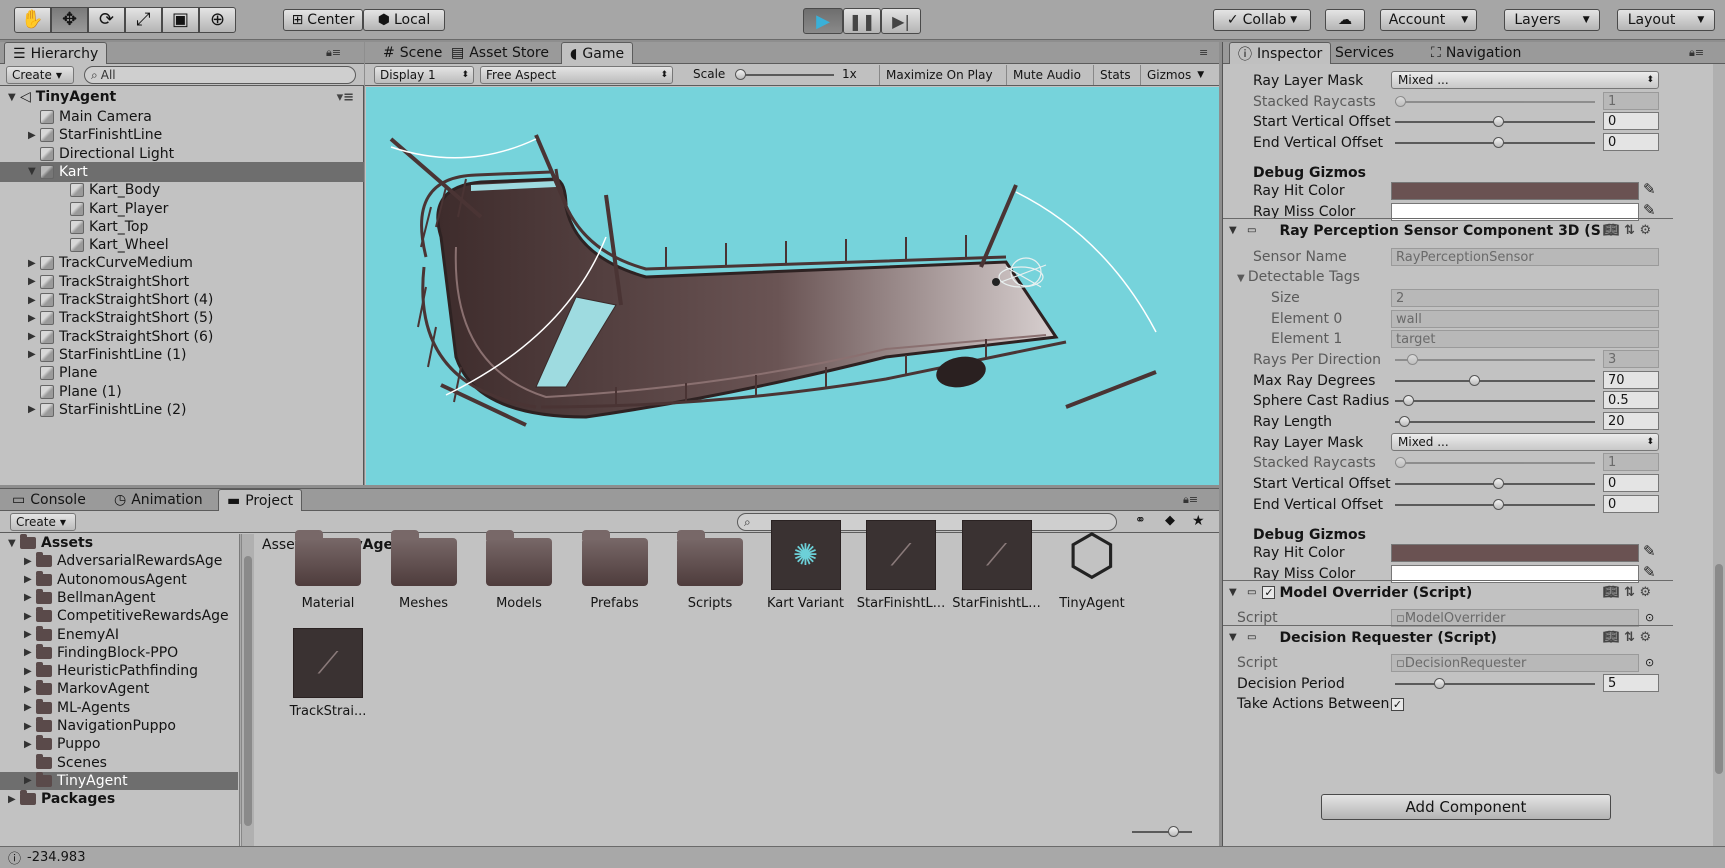 This screenshot has width=1725, height=868. Describe the element at coordinates (119, 616) in the screenshot. I see `project-tree-item: ▶ CompetitiveRewardsAge` at that location.